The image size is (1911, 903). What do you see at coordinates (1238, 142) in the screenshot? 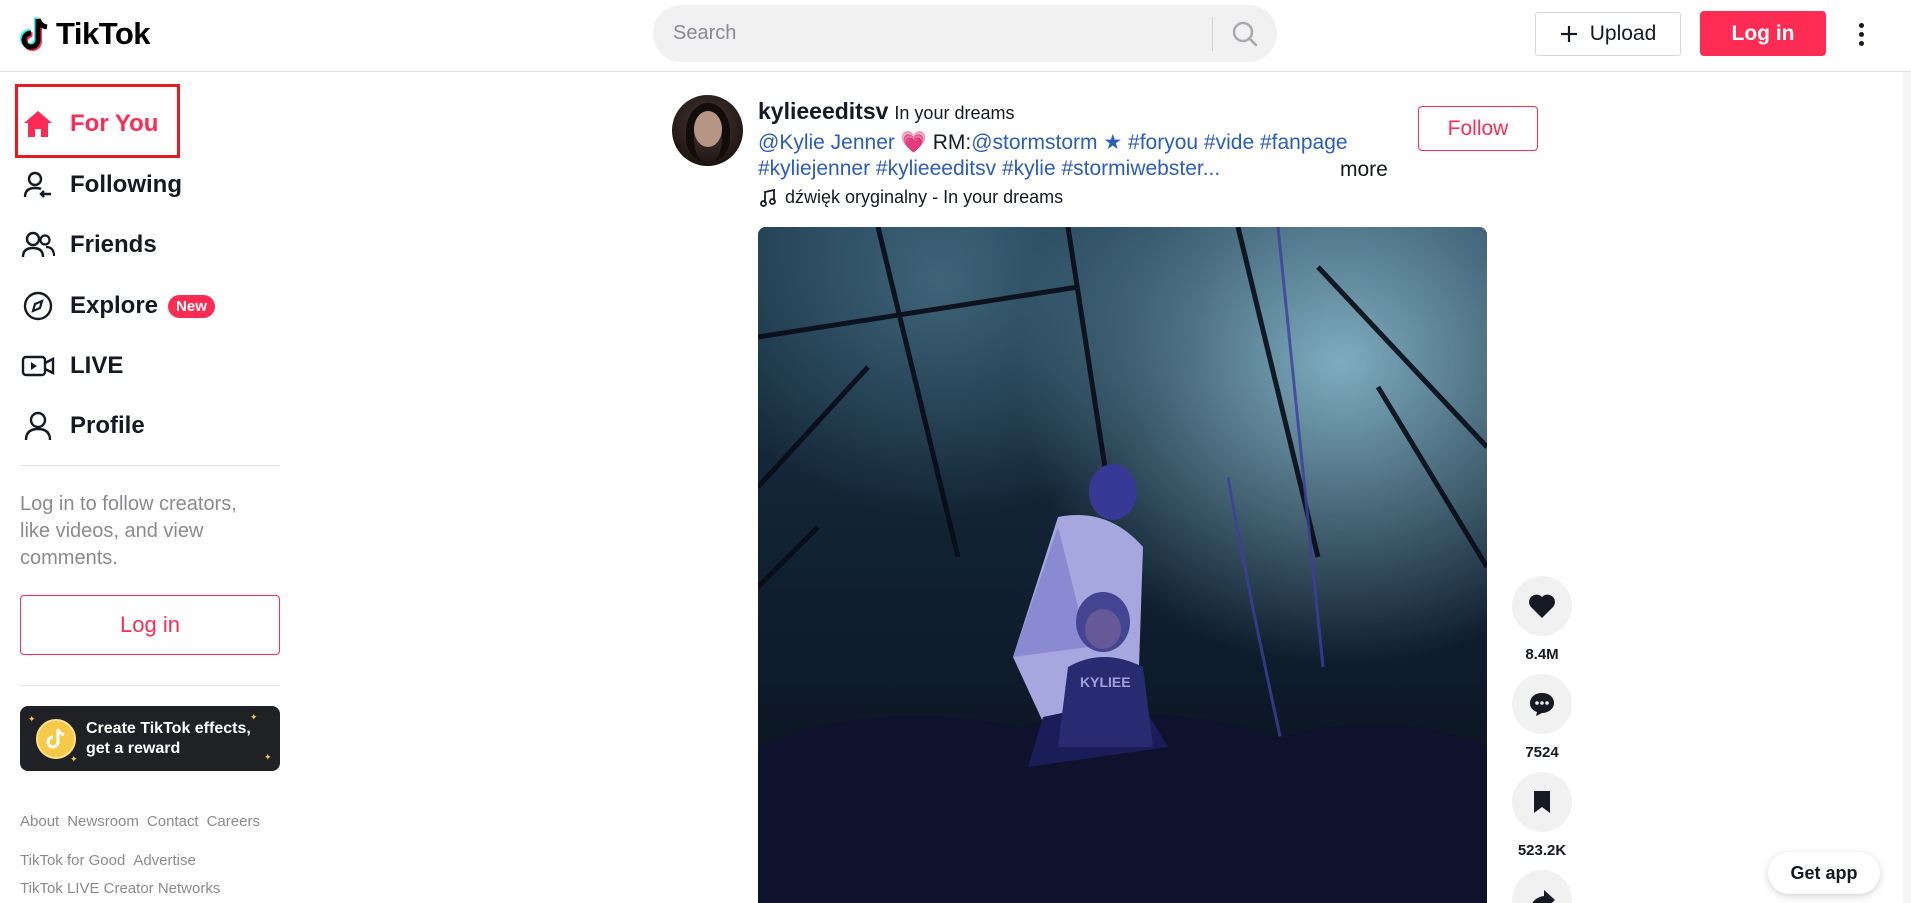
I see `hashtag-links: #foryou #vide #fanpage` at bounding box center [1238, 142].